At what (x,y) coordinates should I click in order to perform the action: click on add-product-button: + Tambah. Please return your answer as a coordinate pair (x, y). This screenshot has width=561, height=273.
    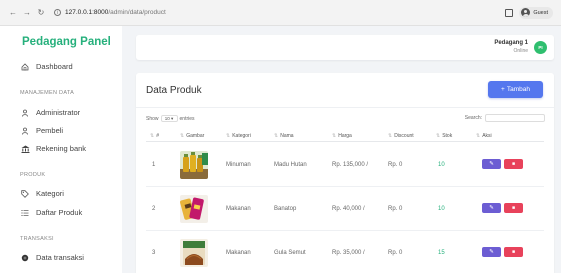
    Looking at the image, I should click on (515, 89).